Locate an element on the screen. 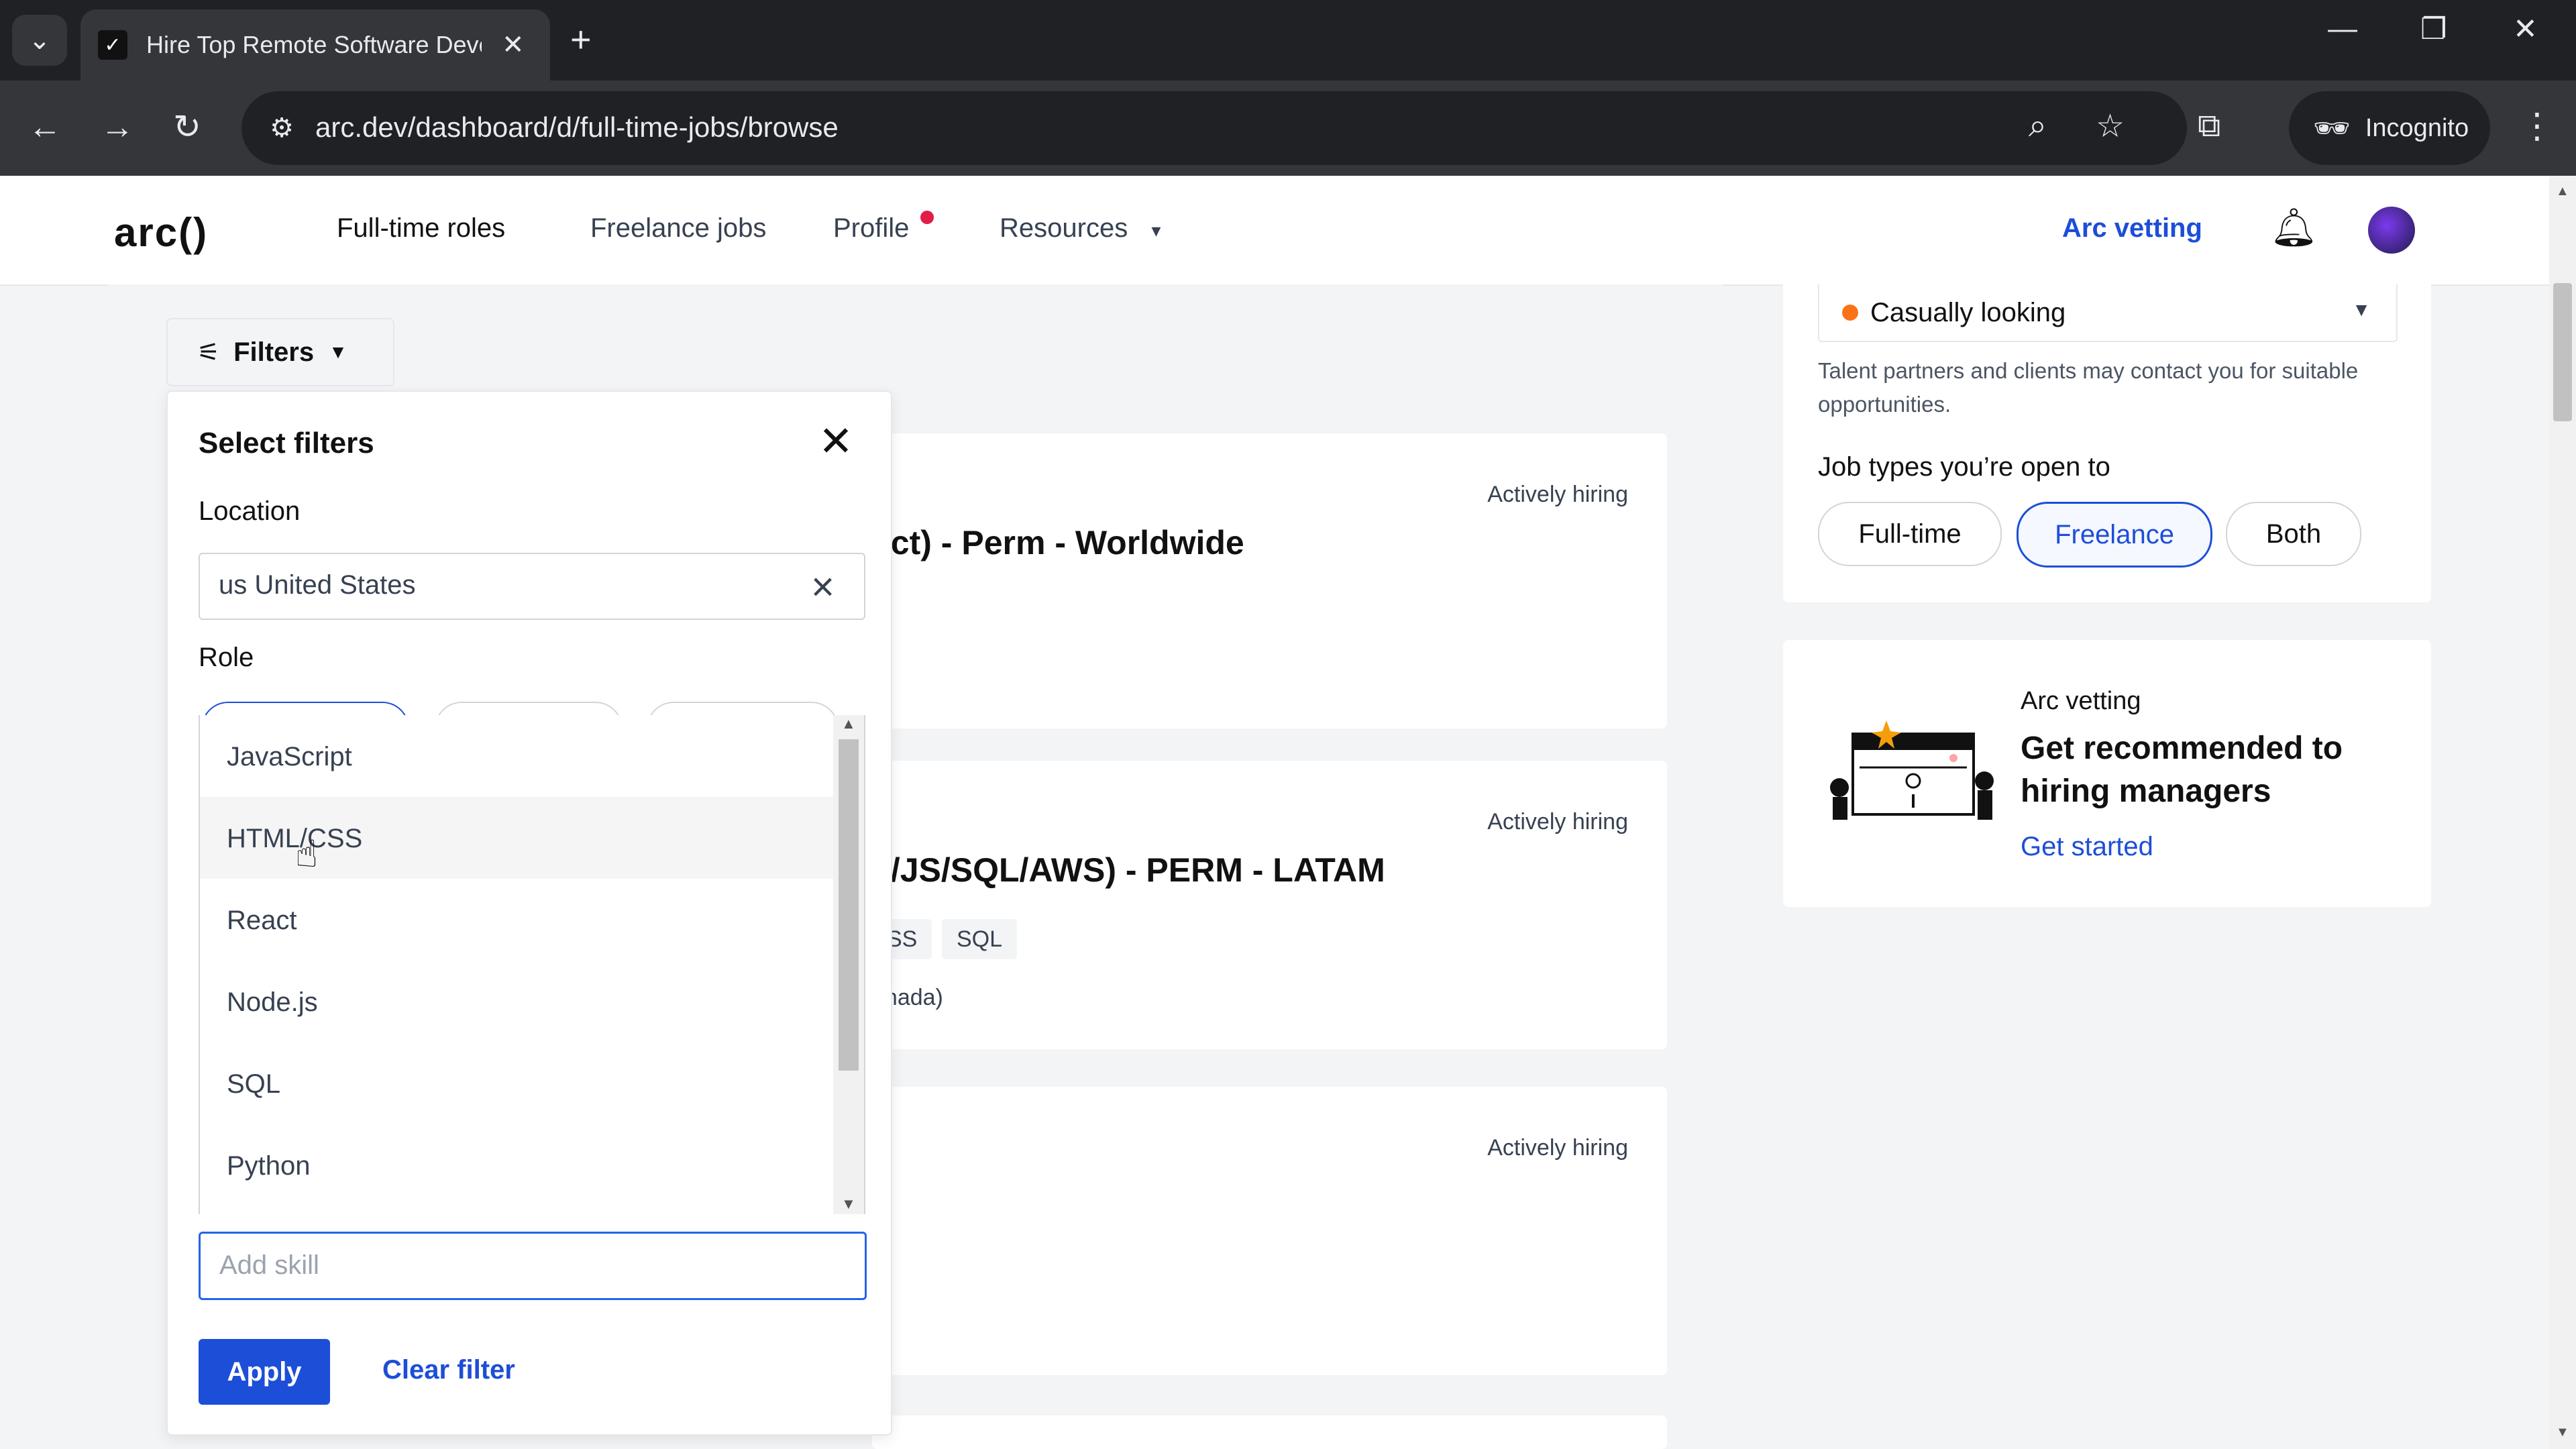 This screenshot has width=2576, height=1449. job-card: Actively hiring is located at coordinates (1269, 1231).